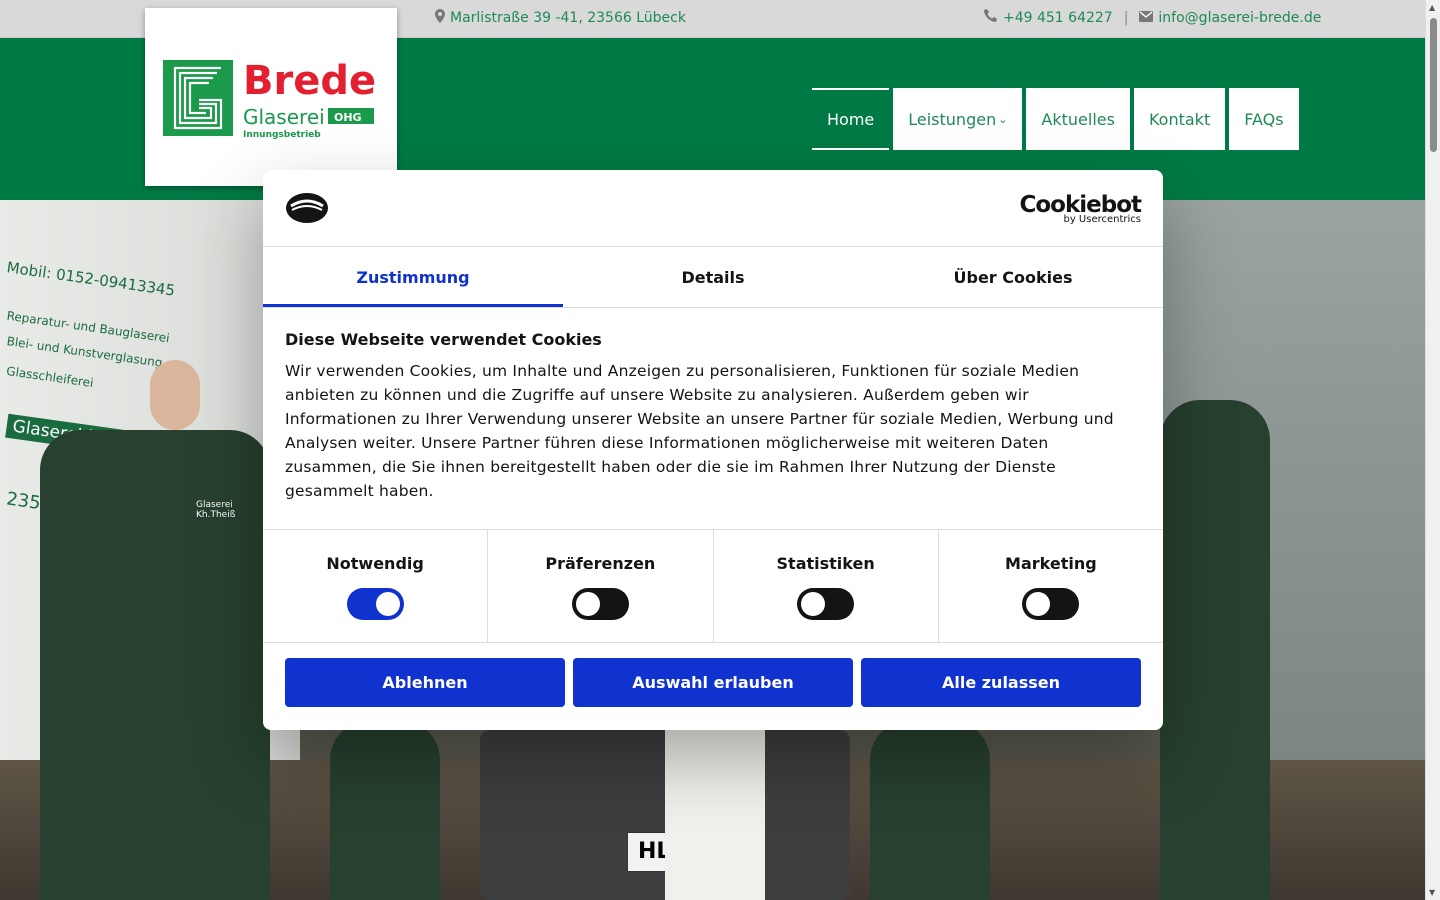  Describe the element at coordinates (348, 117) in the screenshot. I see `logo-badge: OHG` at that location.